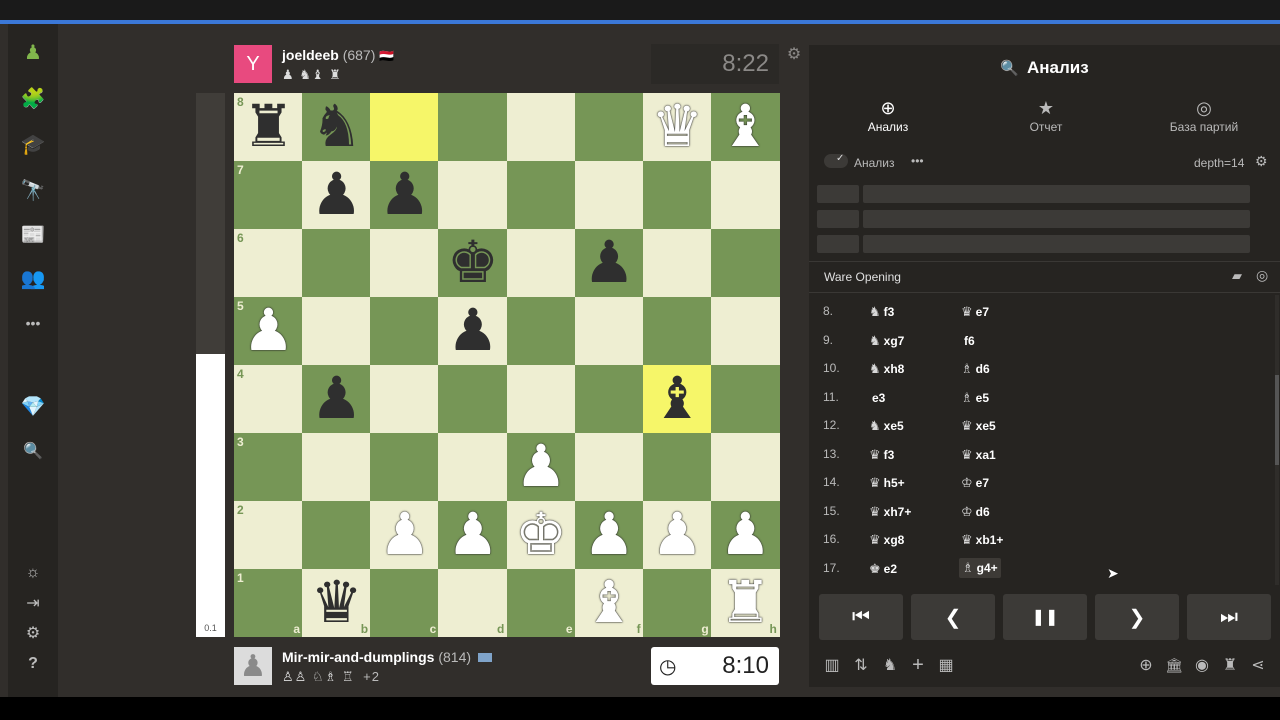  What do you see at coordinates (980, 567) in the screenshot?
I see `black-move: ♗ g4+` at bounding box center [980, 567].